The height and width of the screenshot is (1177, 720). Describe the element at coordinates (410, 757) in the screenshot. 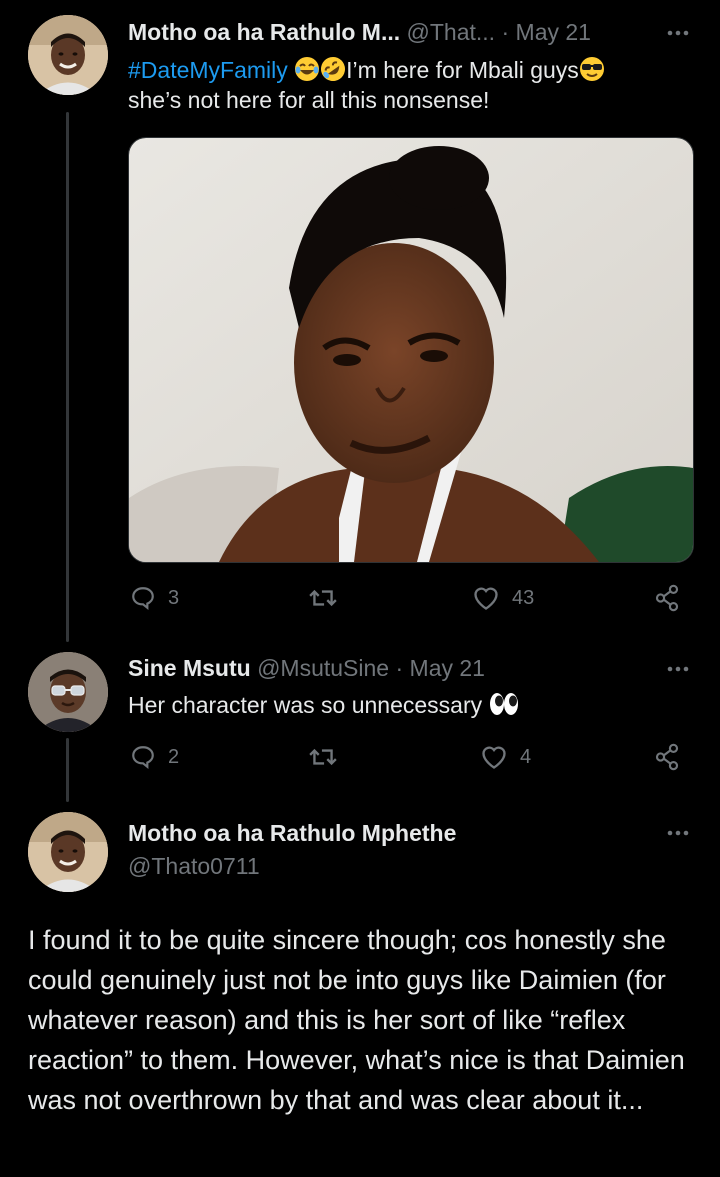

I see `tweet2-actions: 2 4` at that location.